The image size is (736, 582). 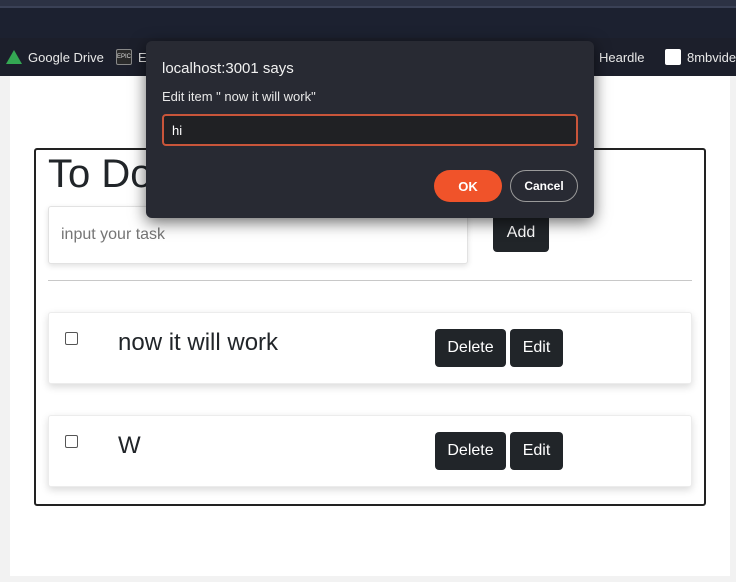 What do you see at coordinates (55, 57) in the screenshot?
I see `bookmark-google-drive: Google Drive` at bounding box center [55, 57].